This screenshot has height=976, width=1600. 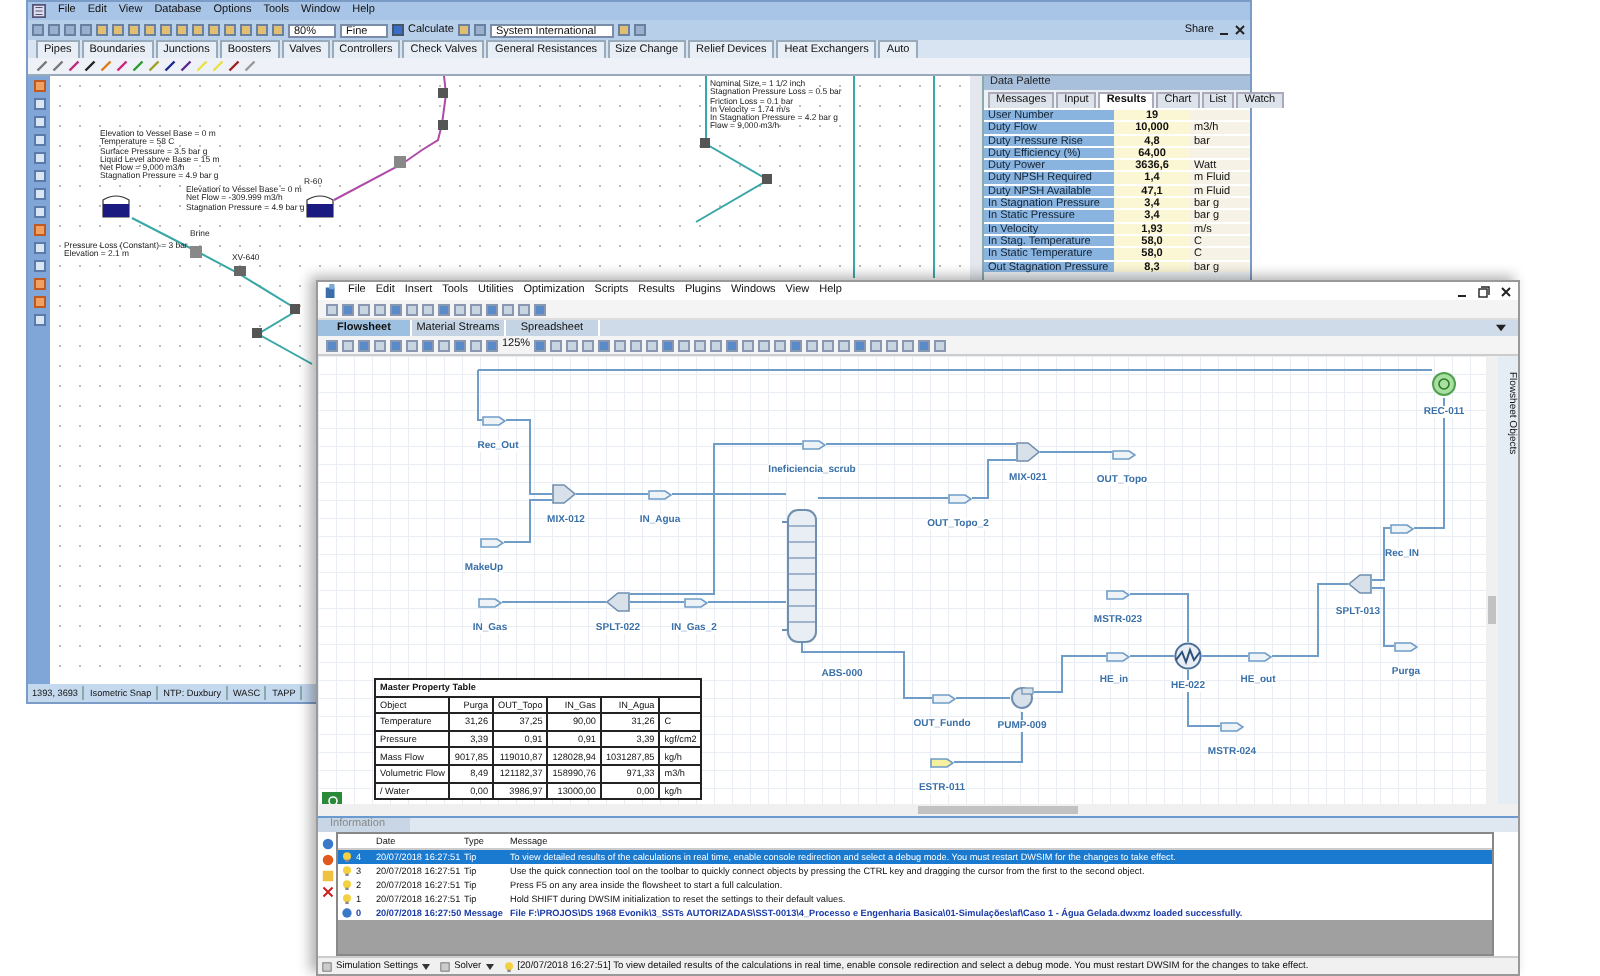 What do you see at coordinates (327, 892) in the screenshot?
I see `clear-icon` at bounding box center [327, 892].